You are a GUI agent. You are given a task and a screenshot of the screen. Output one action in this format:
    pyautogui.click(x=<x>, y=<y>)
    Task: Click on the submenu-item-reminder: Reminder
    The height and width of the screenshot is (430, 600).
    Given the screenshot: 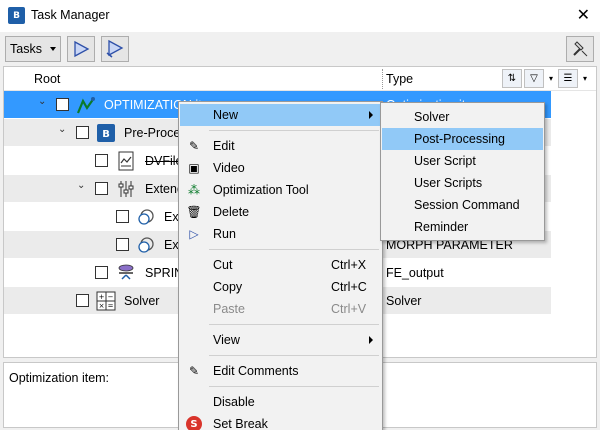 What is the action you would take?
    pyautogui.click(x=462, y=227)
    